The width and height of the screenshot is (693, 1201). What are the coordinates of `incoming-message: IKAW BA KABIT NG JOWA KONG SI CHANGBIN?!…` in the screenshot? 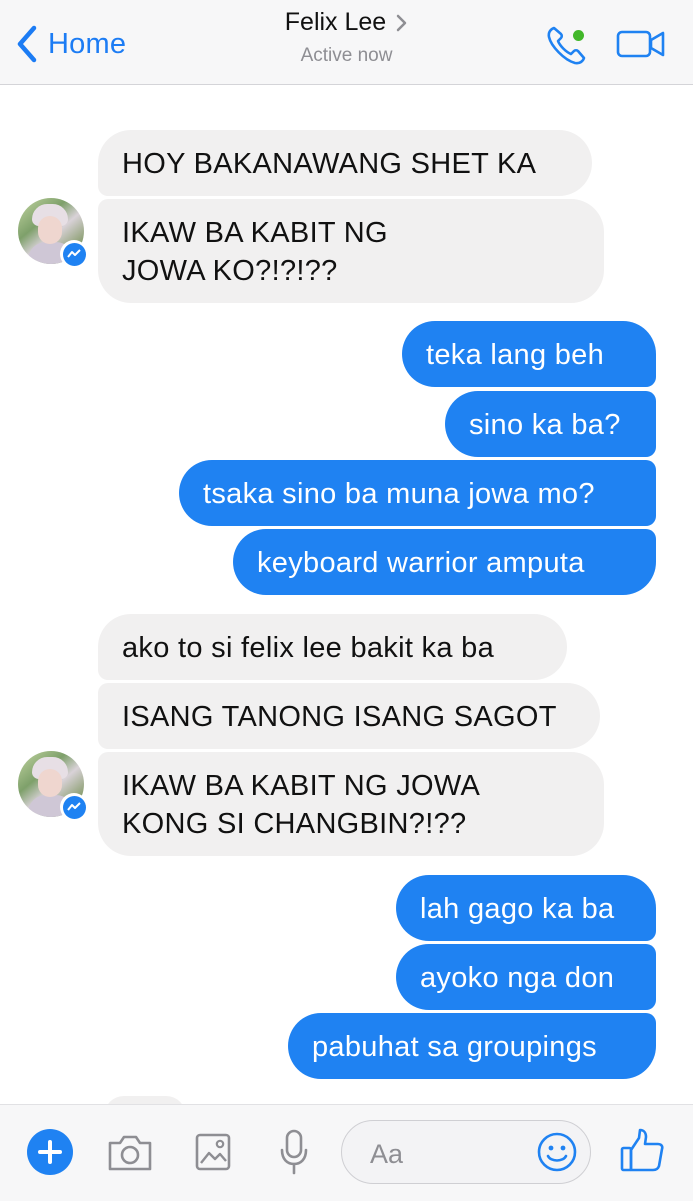 It's located at (351, 804).